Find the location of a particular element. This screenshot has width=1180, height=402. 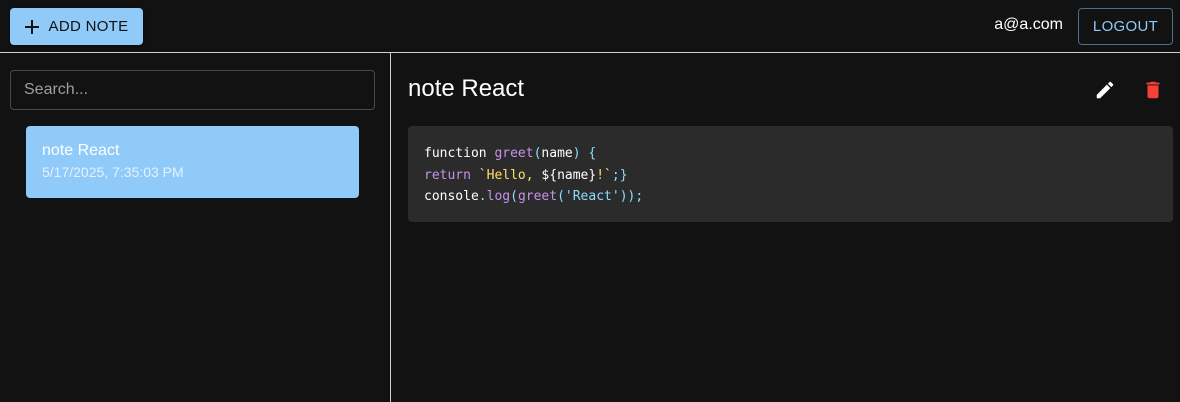

code-punctuation: )); is located at coordinates (631, 196).